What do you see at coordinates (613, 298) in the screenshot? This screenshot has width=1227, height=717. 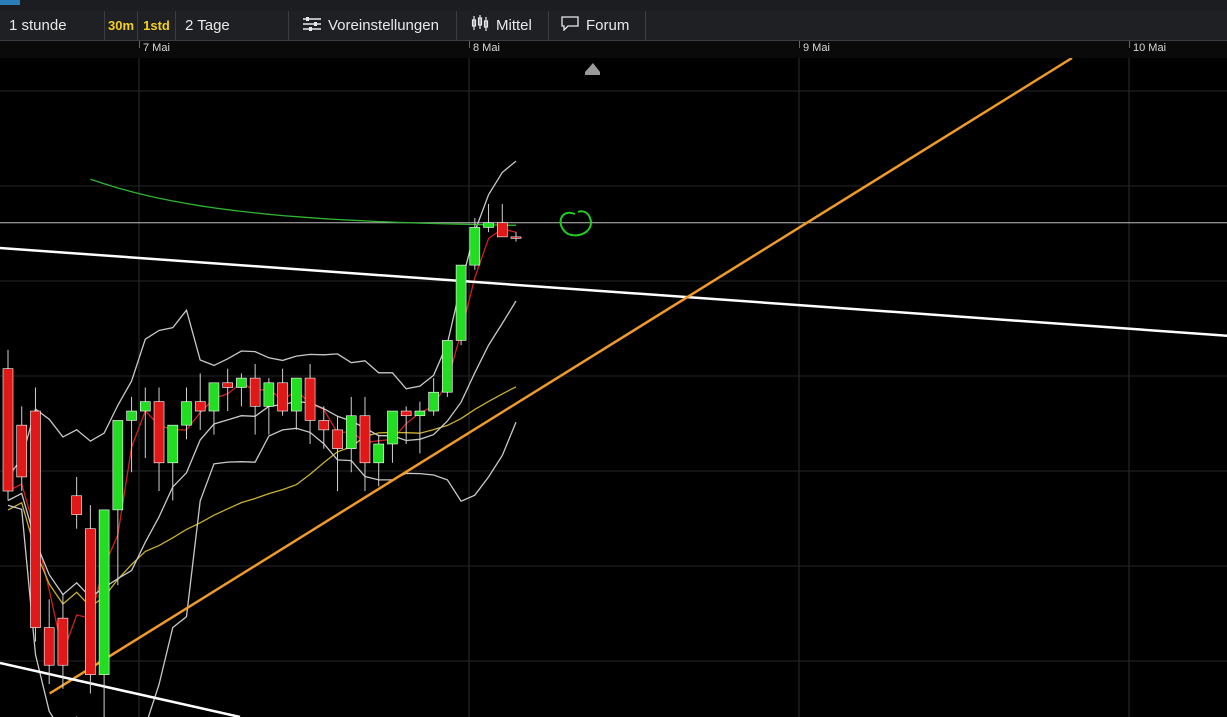 I see `resistance-trendline` at bounding box center [613, 298].